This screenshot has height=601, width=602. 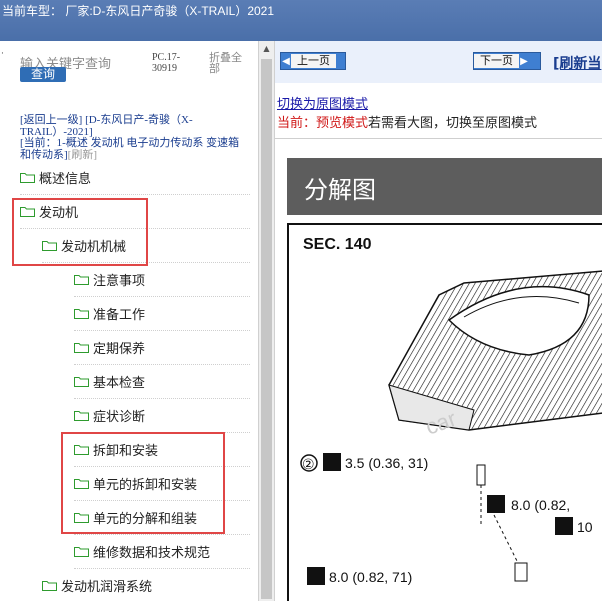 I want to click on doc-code: PC.17-30919, so click(x=166, y=63).